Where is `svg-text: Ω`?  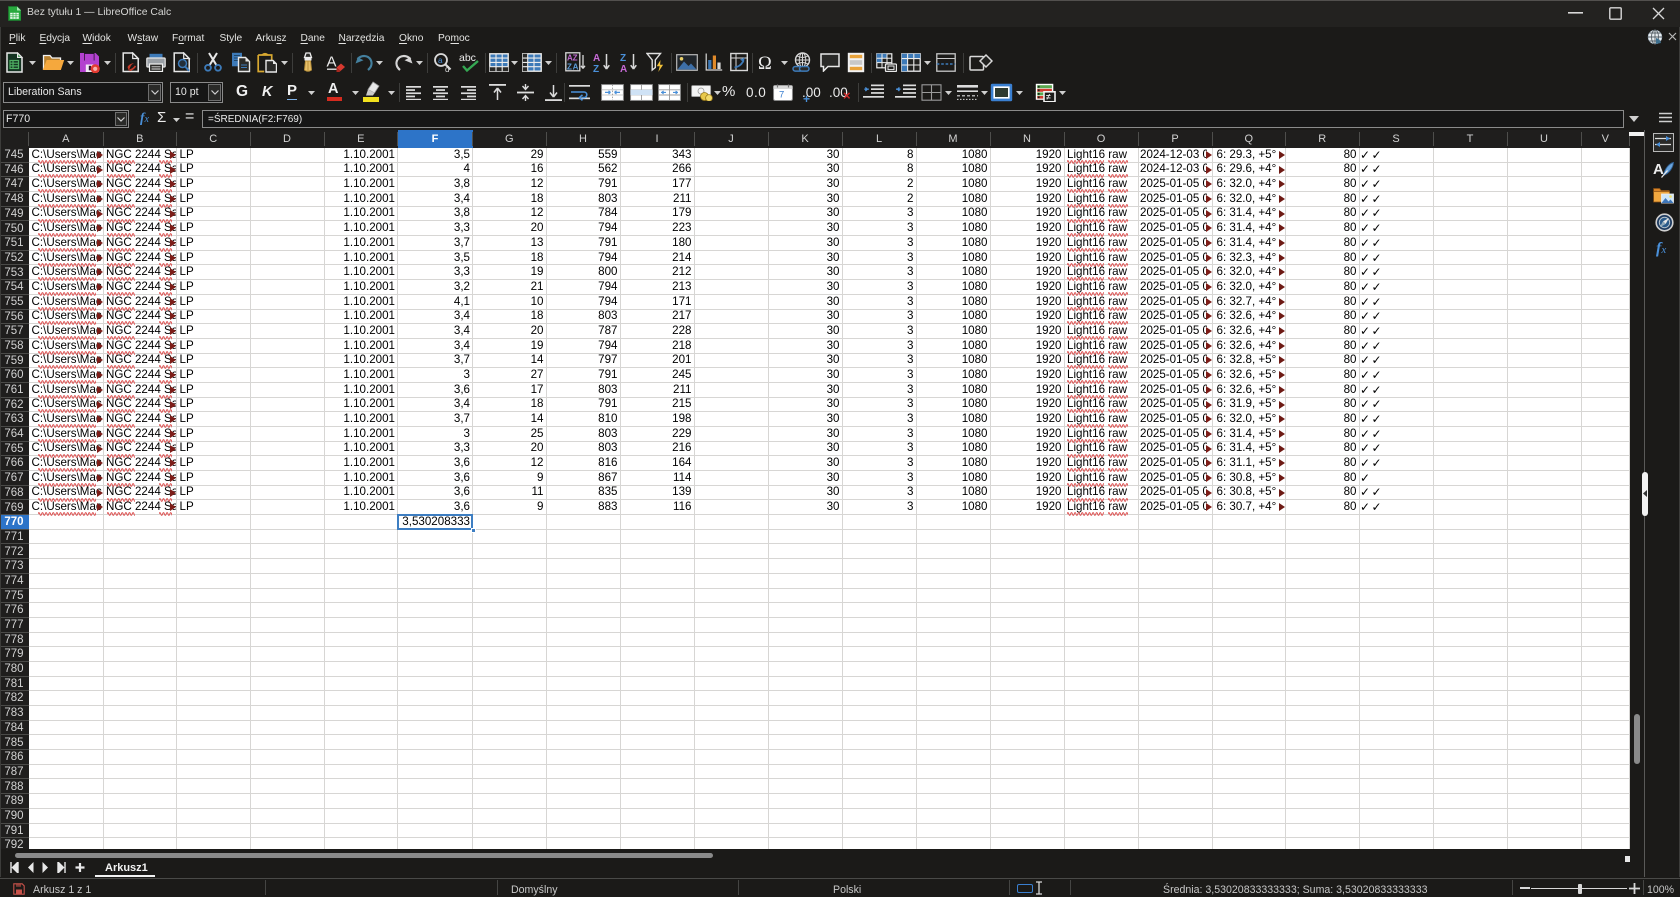
svg-text: Ω is located at coordinates (765, 63).